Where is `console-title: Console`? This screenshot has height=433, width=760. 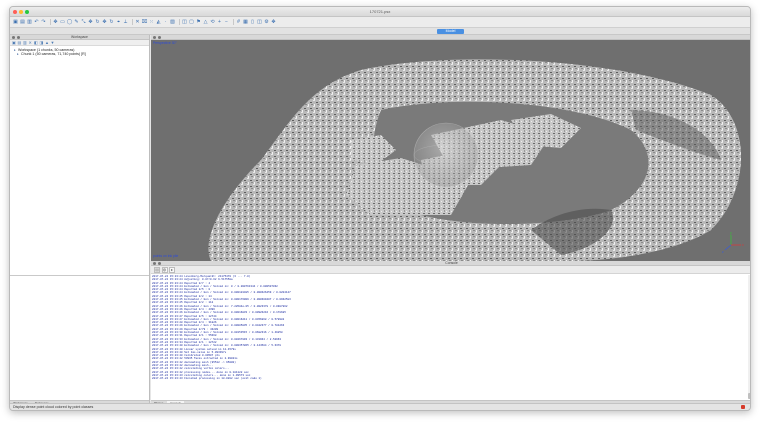
console-title: Console is located at coordinates (451, 263).